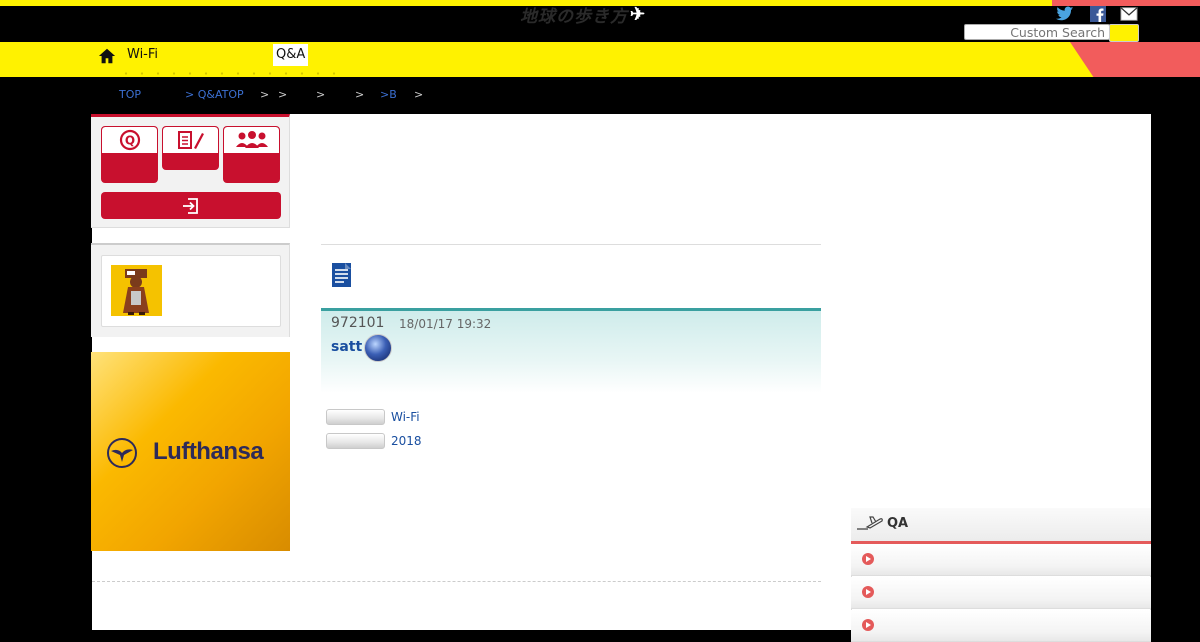  What do you see at coordinates (251, 139) in the screenshot?
I see `users-group-icon` at bounding box center [251, 139].